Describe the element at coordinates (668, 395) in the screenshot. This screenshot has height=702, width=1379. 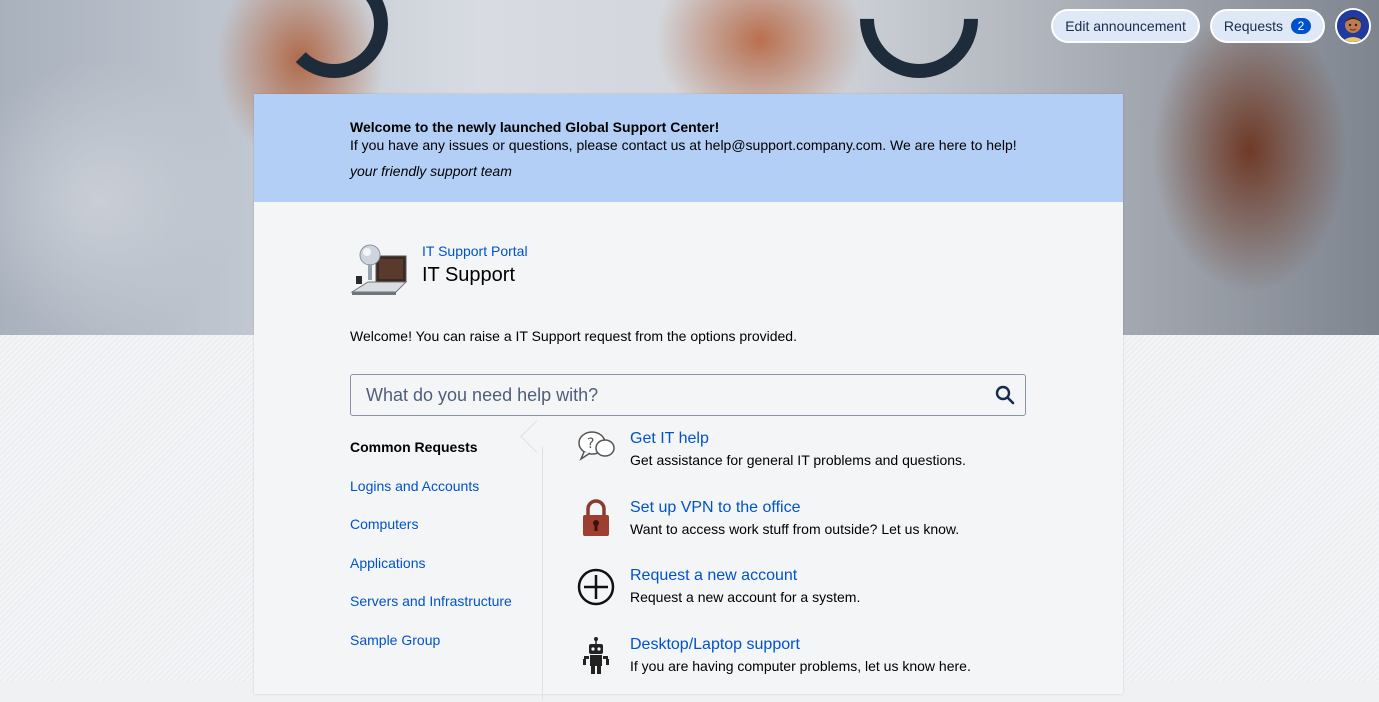
I see `search-input` at that location.